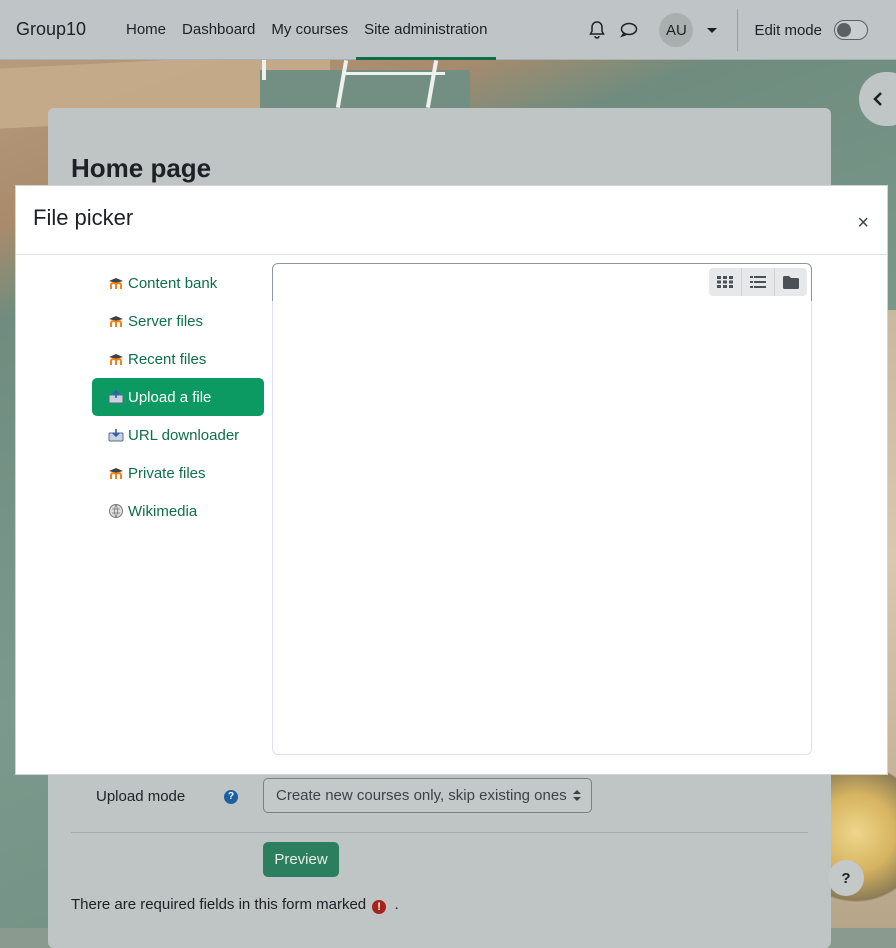 This screenshot has width=896, height=948. Describe the element at coordinates (863, 223) in the screenshot. I see `close-icon: ×` at that location.